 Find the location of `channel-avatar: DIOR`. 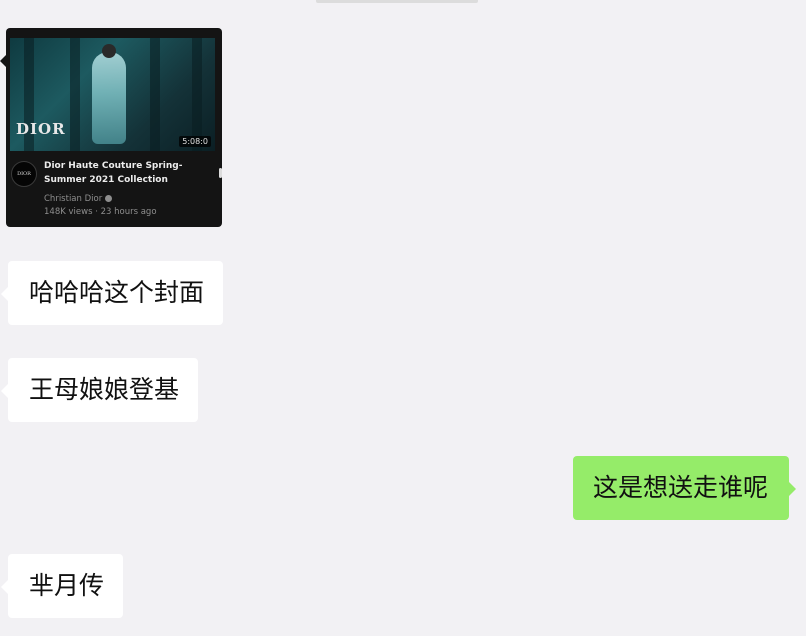

channel-avatar: DIOR is located at coordinates (24, 174).